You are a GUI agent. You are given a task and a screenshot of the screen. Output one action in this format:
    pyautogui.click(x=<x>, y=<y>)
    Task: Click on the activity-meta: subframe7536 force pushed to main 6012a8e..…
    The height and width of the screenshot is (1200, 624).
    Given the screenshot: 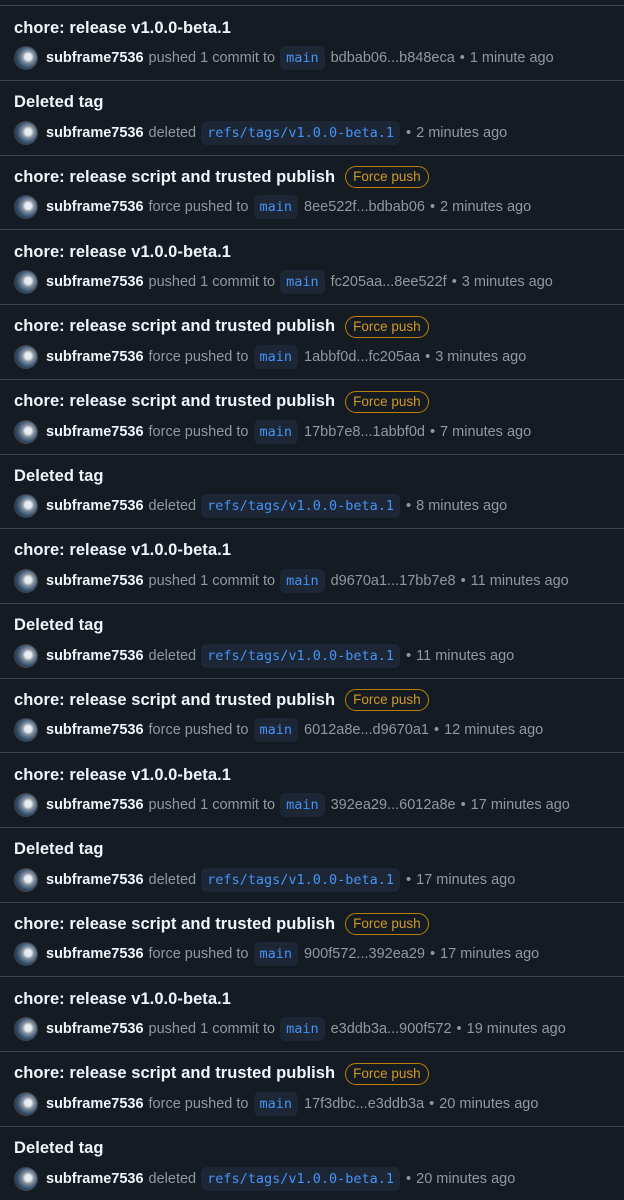 What is the action you would take?
    pyautogui.click(x=278, y=730)
    